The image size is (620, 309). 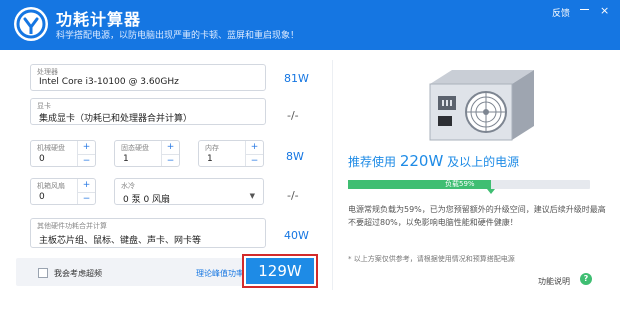 I want to click on hdd-stepper: 机械硬盘 0 + −, so click(x=63, y=153).